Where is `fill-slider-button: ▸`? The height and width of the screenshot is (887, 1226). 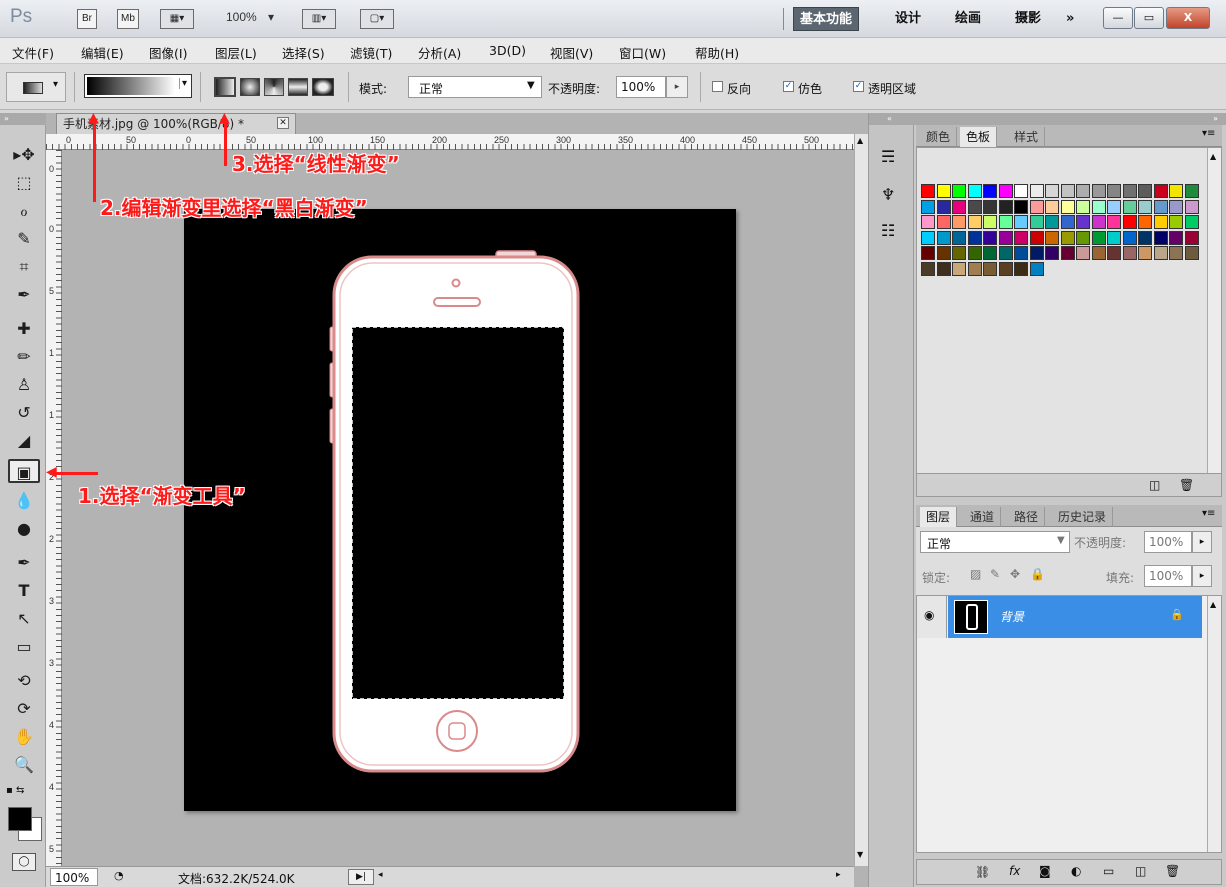 fill-slider-button: ▸ is located at coordinates (1202, 576).